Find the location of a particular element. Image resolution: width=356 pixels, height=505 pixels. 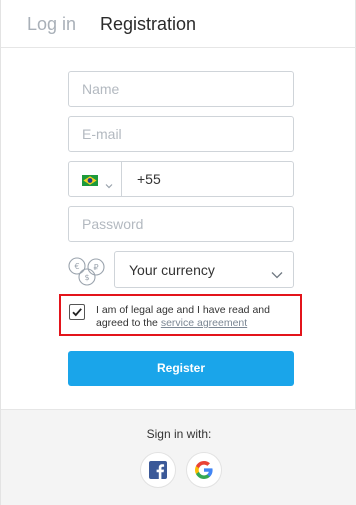

phone-input-wrapper is located at coordinates (207, 179).